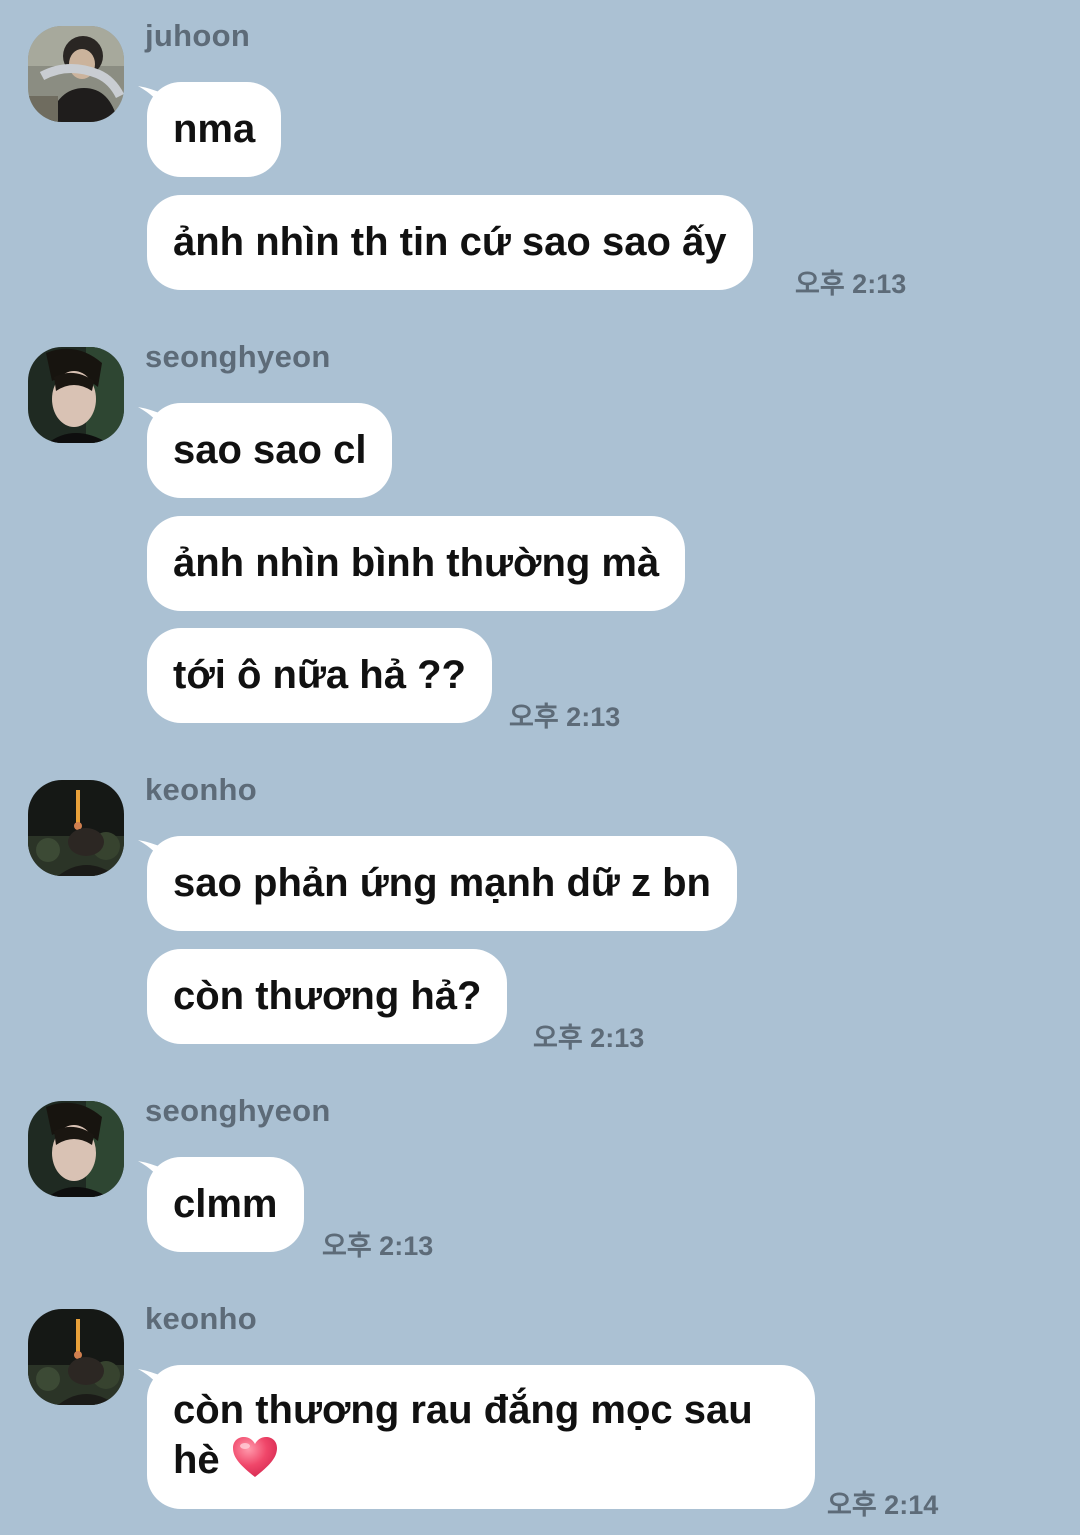 This screenshot has width=1080, height=1535. What do you see at coordinates (319, 675) in the screenshot?
I see `message-bubble: tới ô nữa hả ??` at bounding box center [319, 675].